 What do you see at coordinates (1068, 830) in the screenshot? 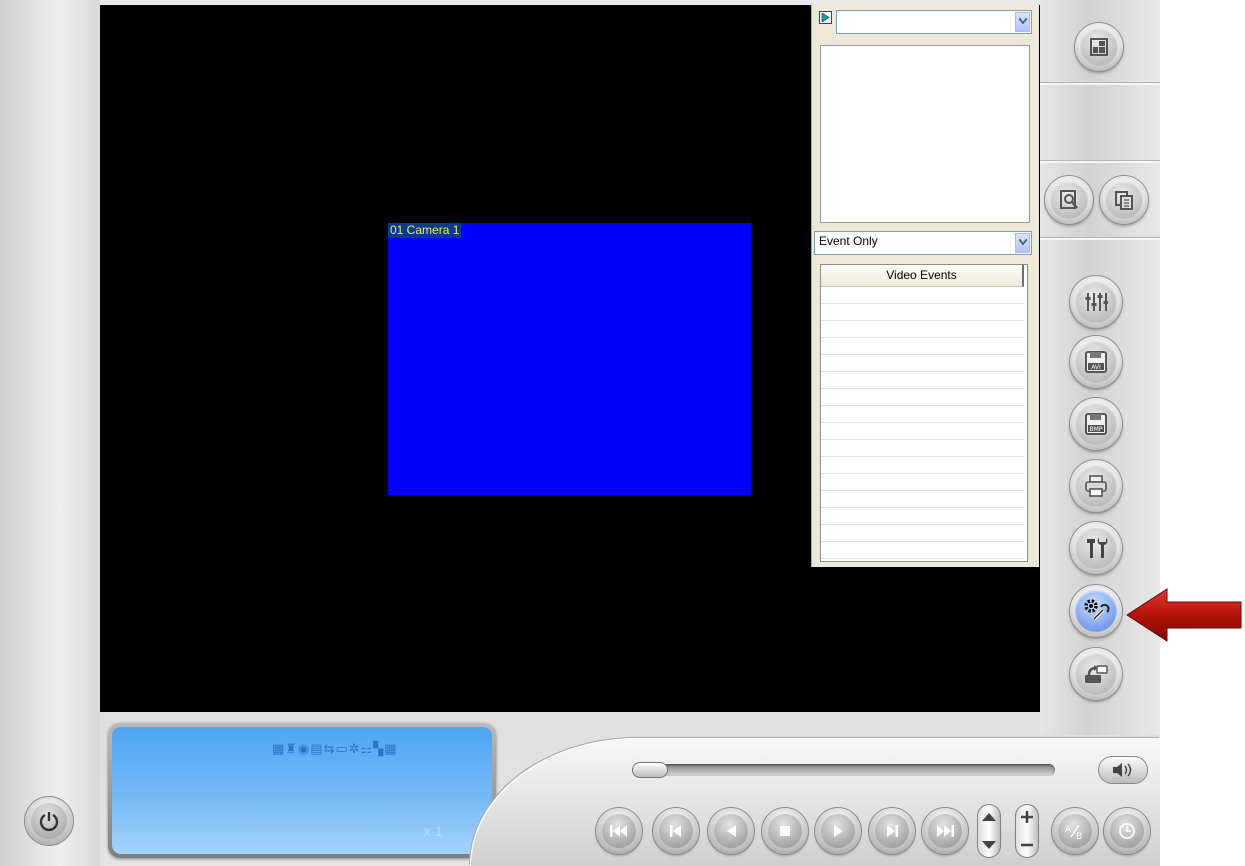
I see `svg-text: A` at bounding box center [1068, 830].